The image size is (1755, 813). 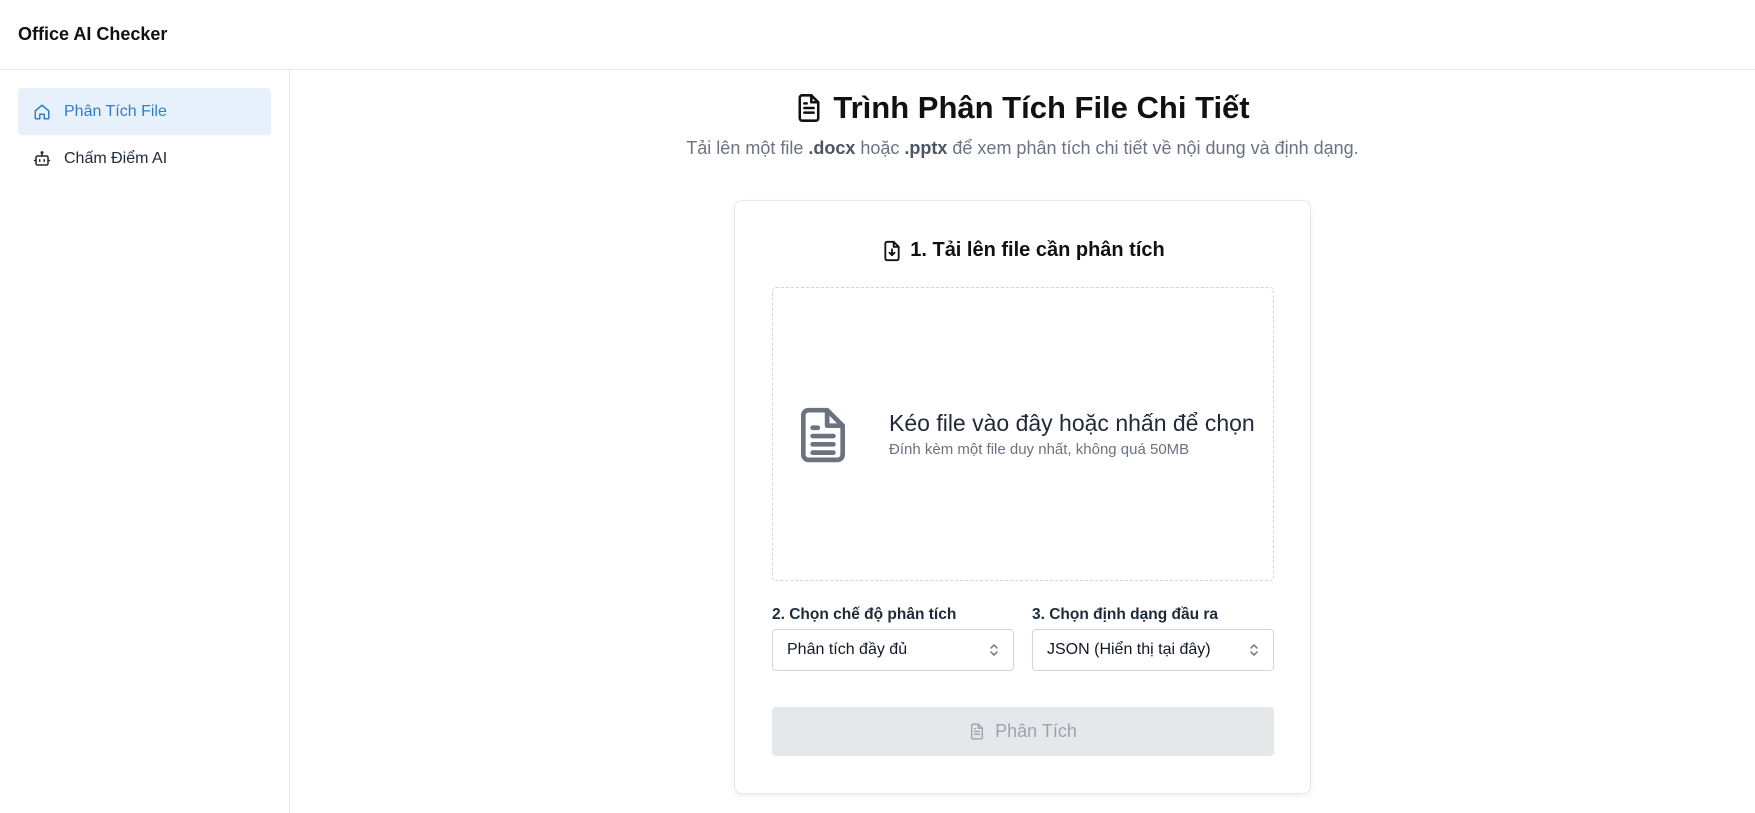 What do you see at coordinates (93, 34) in the screenshot?
I see `app-title: Office AI Checker` at bounding box center [93, 34].